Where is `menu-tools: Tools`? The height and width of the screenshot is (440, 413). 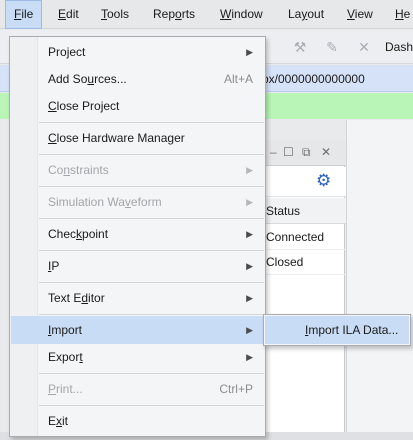 menu-tools: Tools is located at coordinates (115, 14).